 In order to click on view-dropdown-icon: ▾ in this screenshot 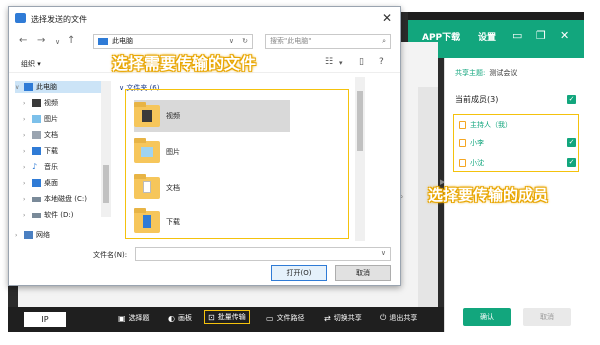, I will do `click(341, 63)`.